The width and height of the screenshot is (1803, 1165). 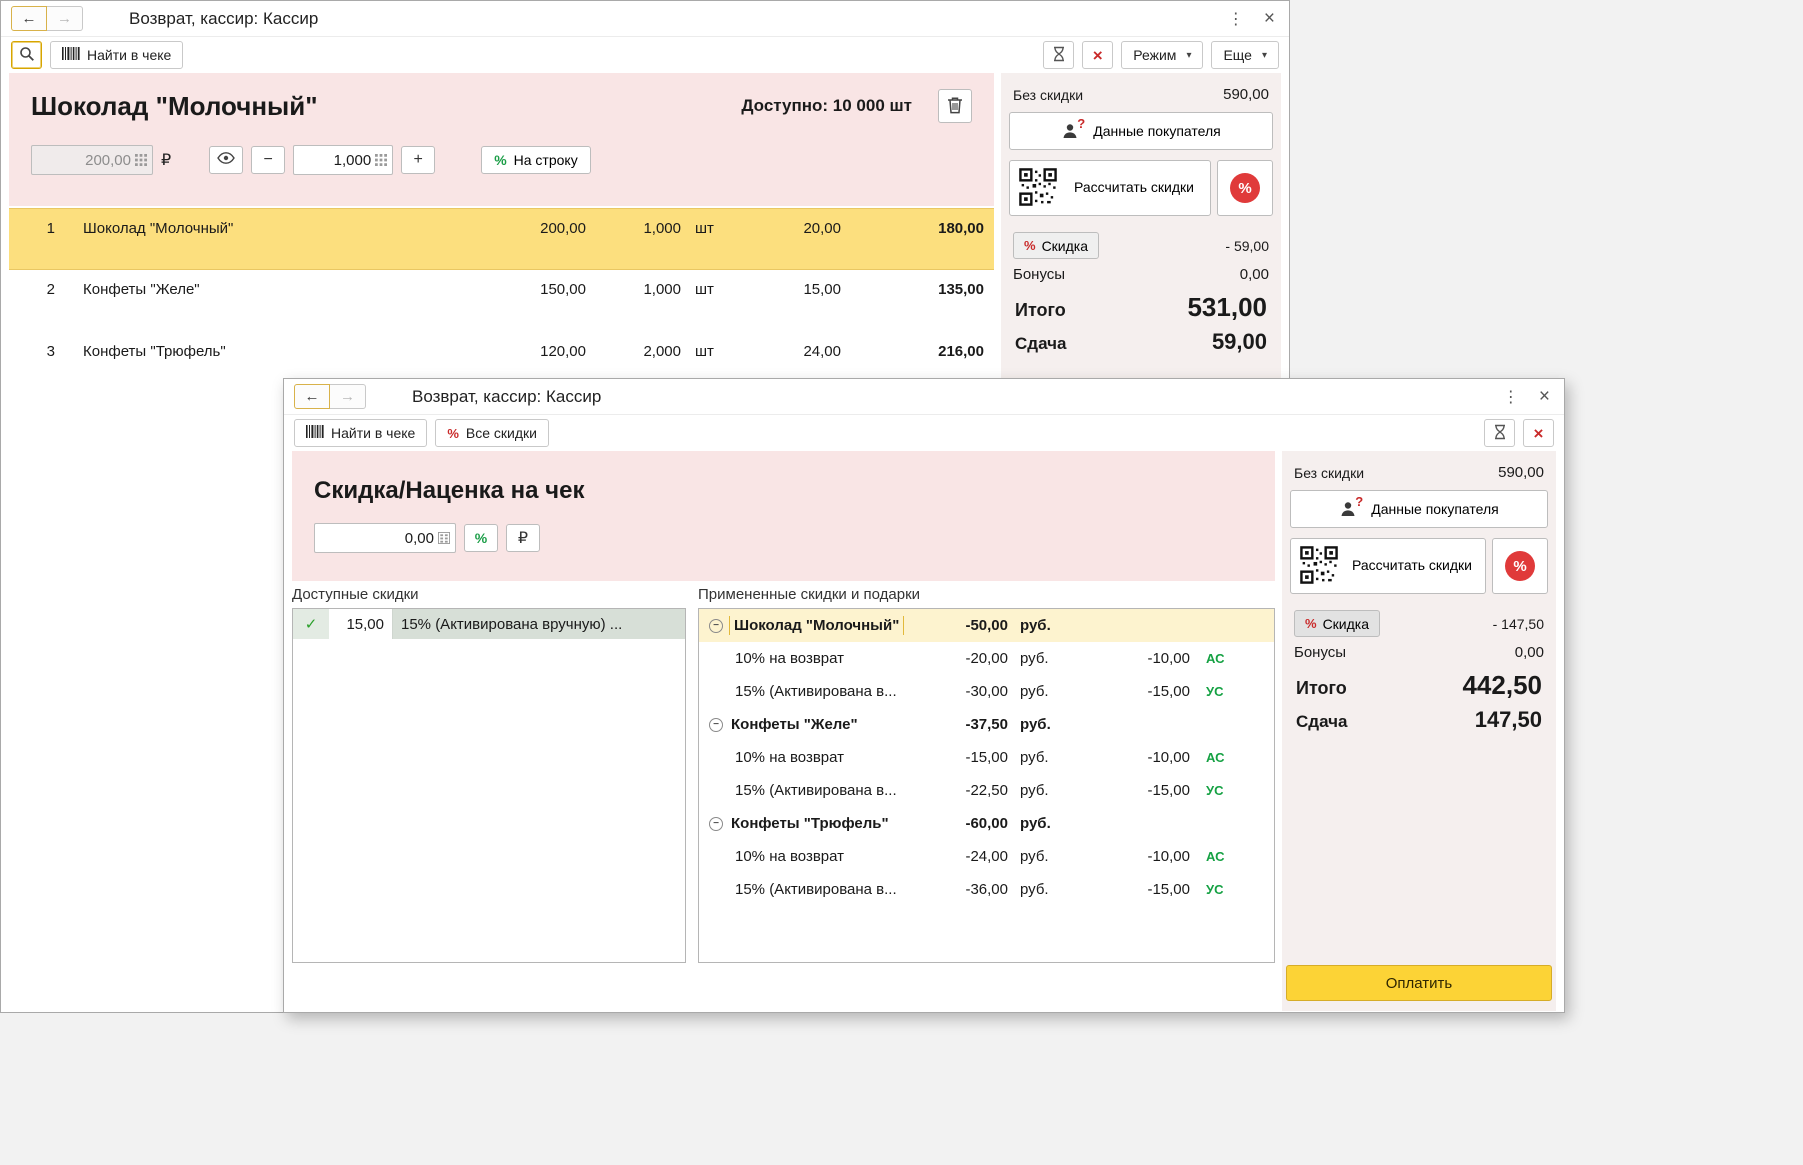 What do you see at coordinates (924, 397) in the screenshot?
I see `titlebar: ← → Возврат, кассир: Кассир ⋮ ×` at bounding box center [924, 397].